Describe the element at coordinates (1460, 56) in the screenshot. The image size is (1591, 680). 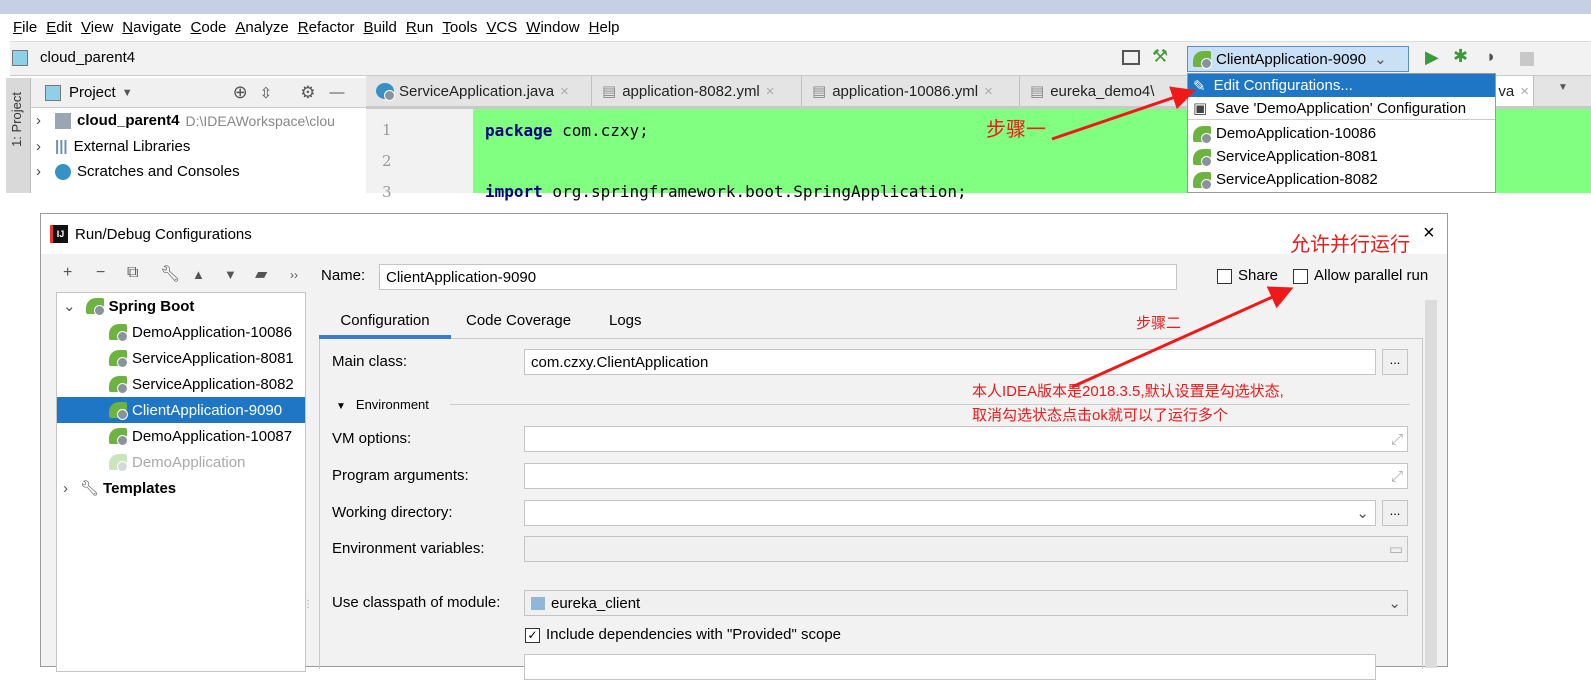
I see `debug-bug-icon: ✱` at that location.